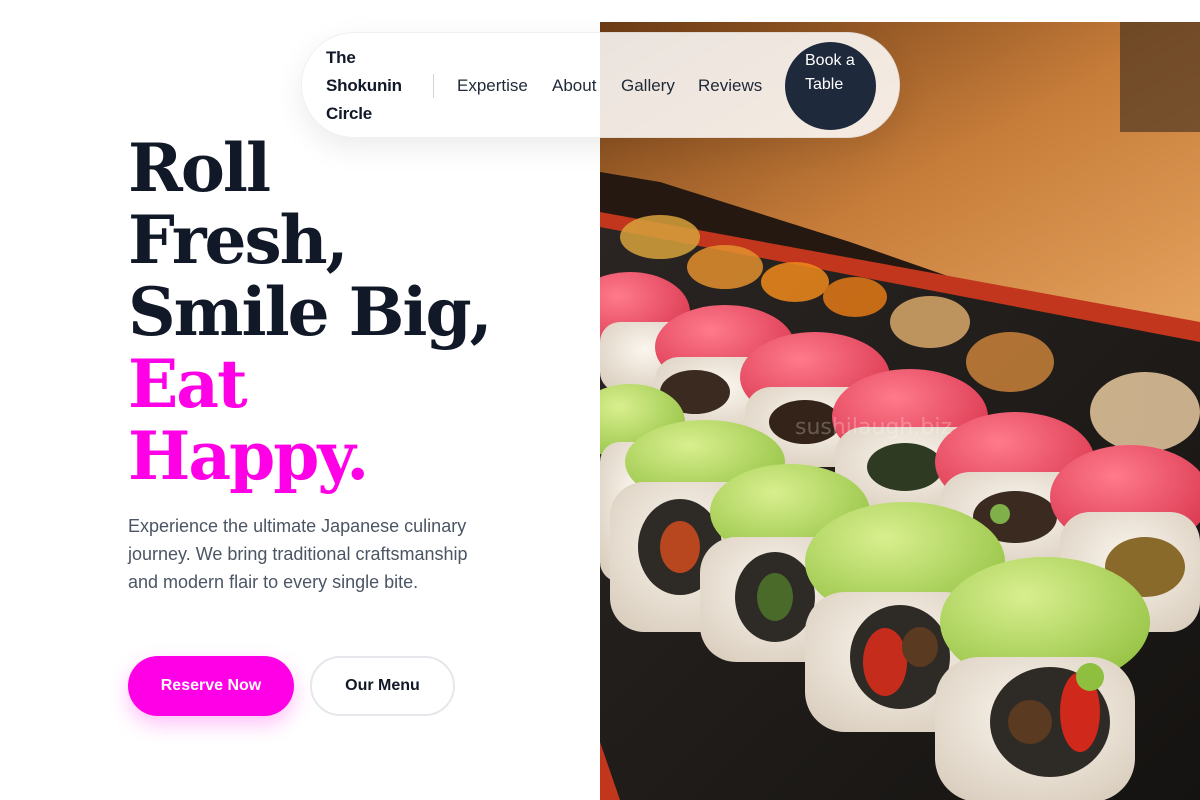  I want to click on book-table-label: Book a Table, so click(830, 72).